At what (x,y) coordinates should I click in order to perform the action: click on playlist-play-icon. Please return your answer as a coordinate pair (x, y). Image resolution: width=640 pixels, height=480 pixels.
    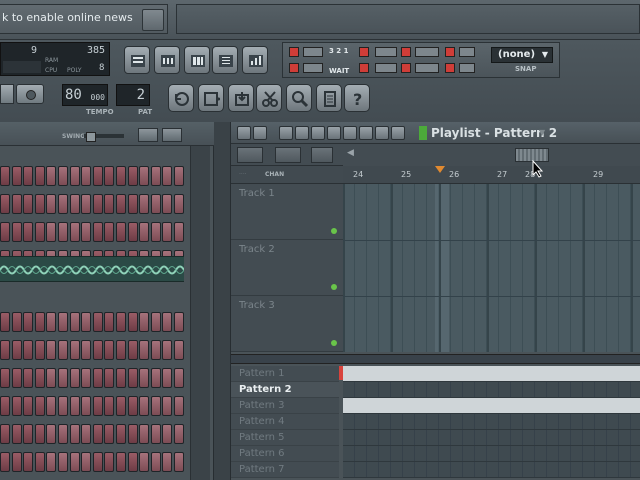
    Looking at the image, I should click on (423, 133).